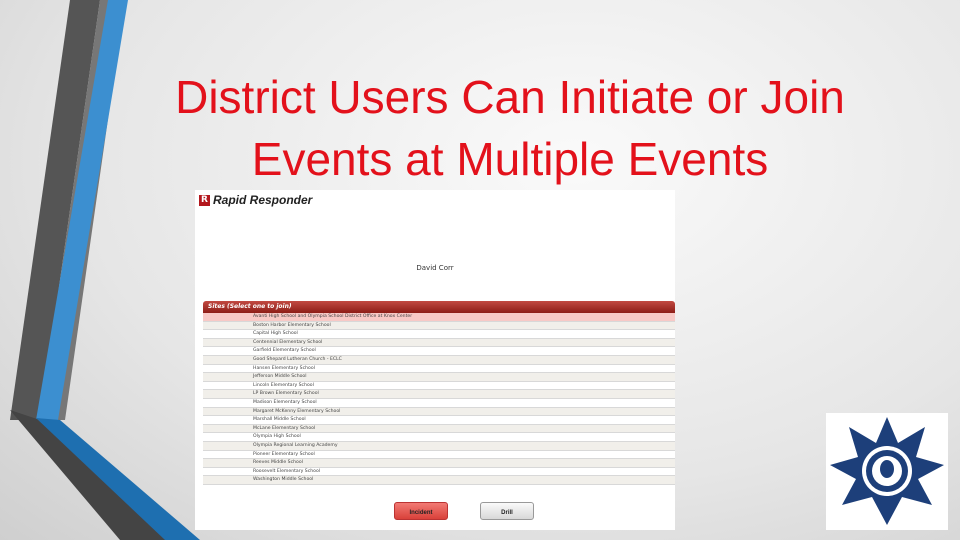 The height and width of the screenshot is (540, 960). Describe the element at coordinates (439, 377) in the screenshot. I see `site-row: Jefferson Middle School` at that location.